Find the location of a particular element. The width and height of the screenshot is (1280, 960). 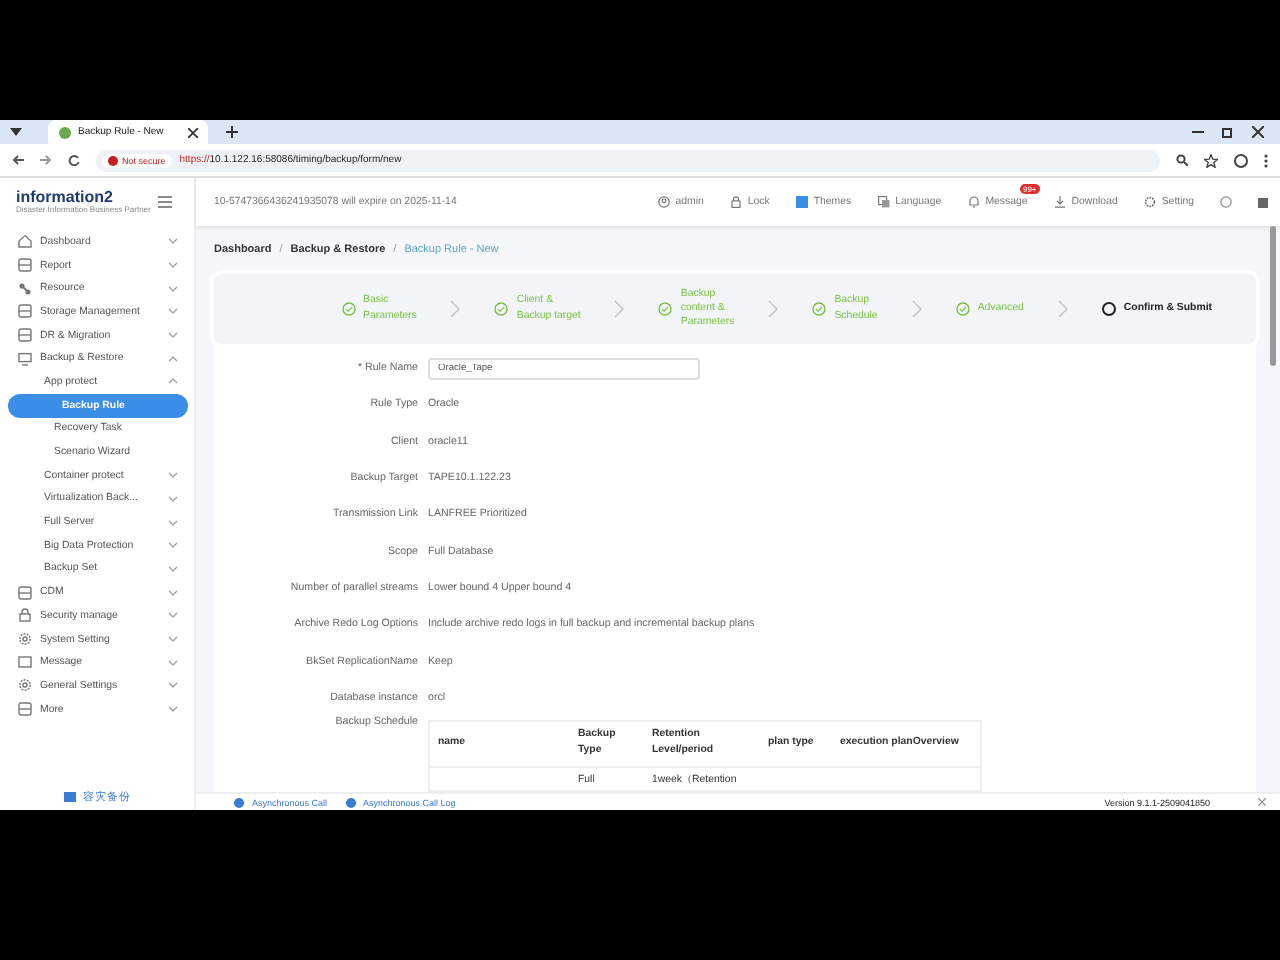

monitor-icon is located at coordinates (25, 358).